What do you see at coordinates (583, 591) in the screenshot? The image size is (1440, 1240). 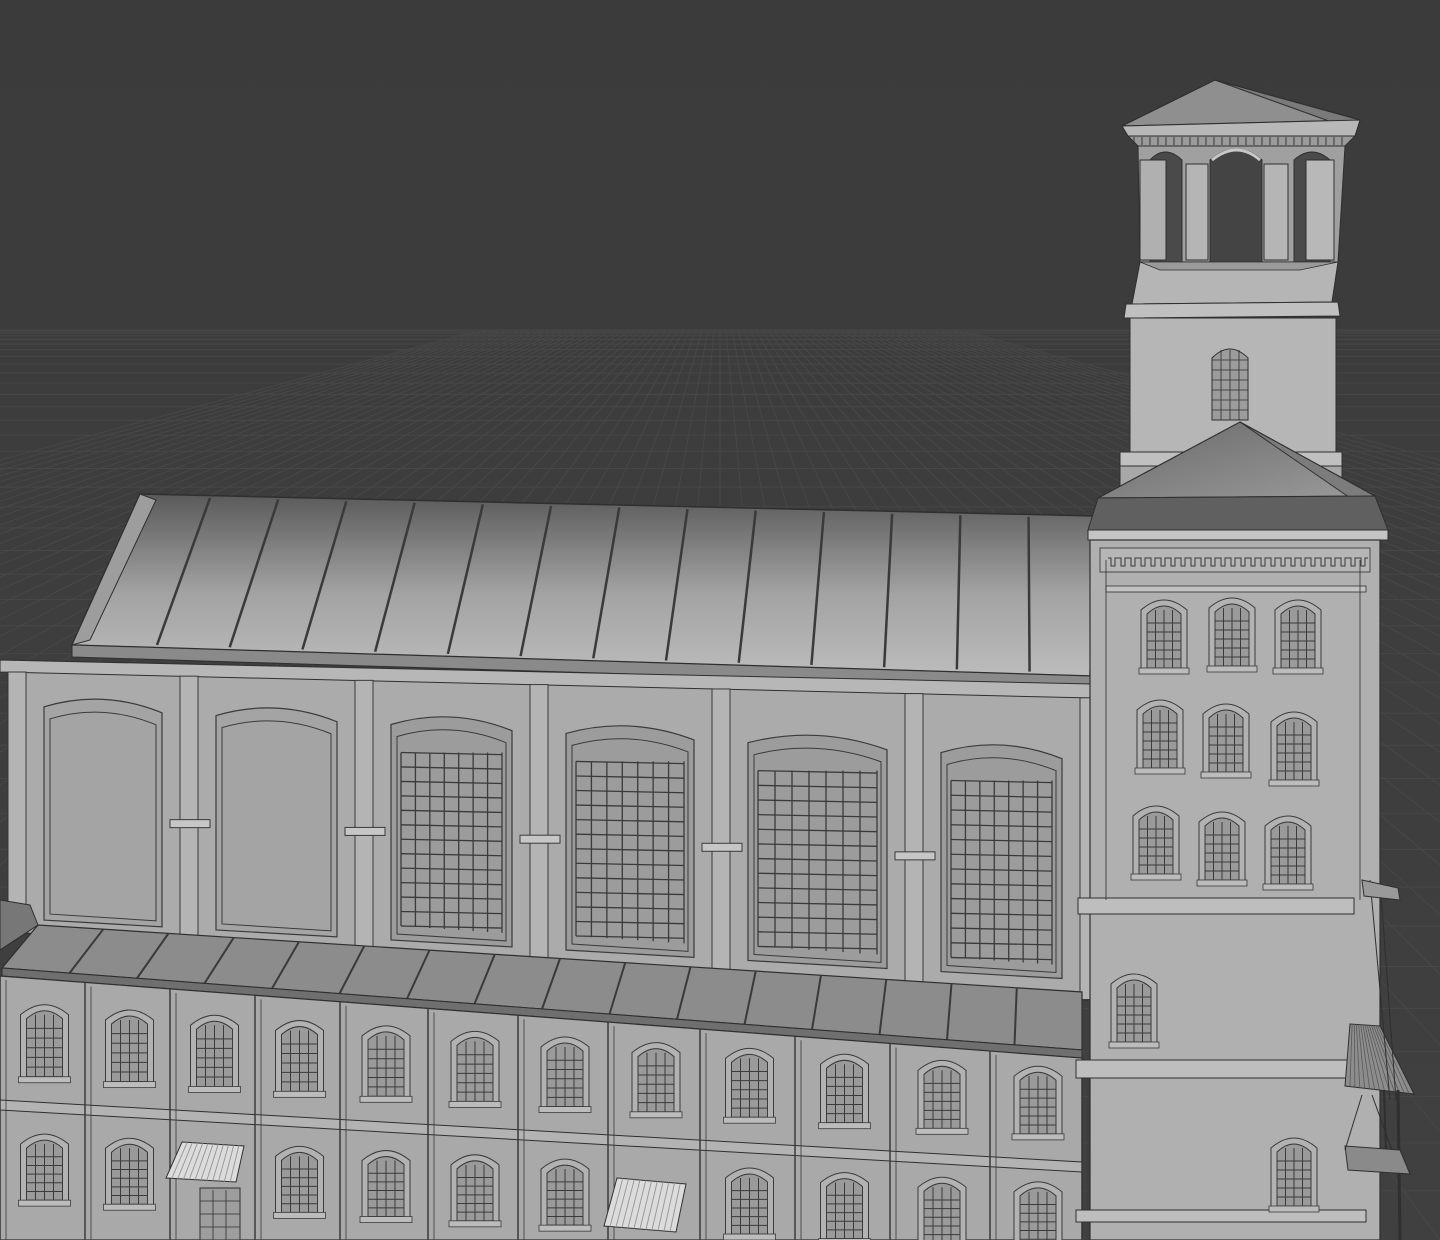 I see `main-roof` at bounding box center [583, 591].